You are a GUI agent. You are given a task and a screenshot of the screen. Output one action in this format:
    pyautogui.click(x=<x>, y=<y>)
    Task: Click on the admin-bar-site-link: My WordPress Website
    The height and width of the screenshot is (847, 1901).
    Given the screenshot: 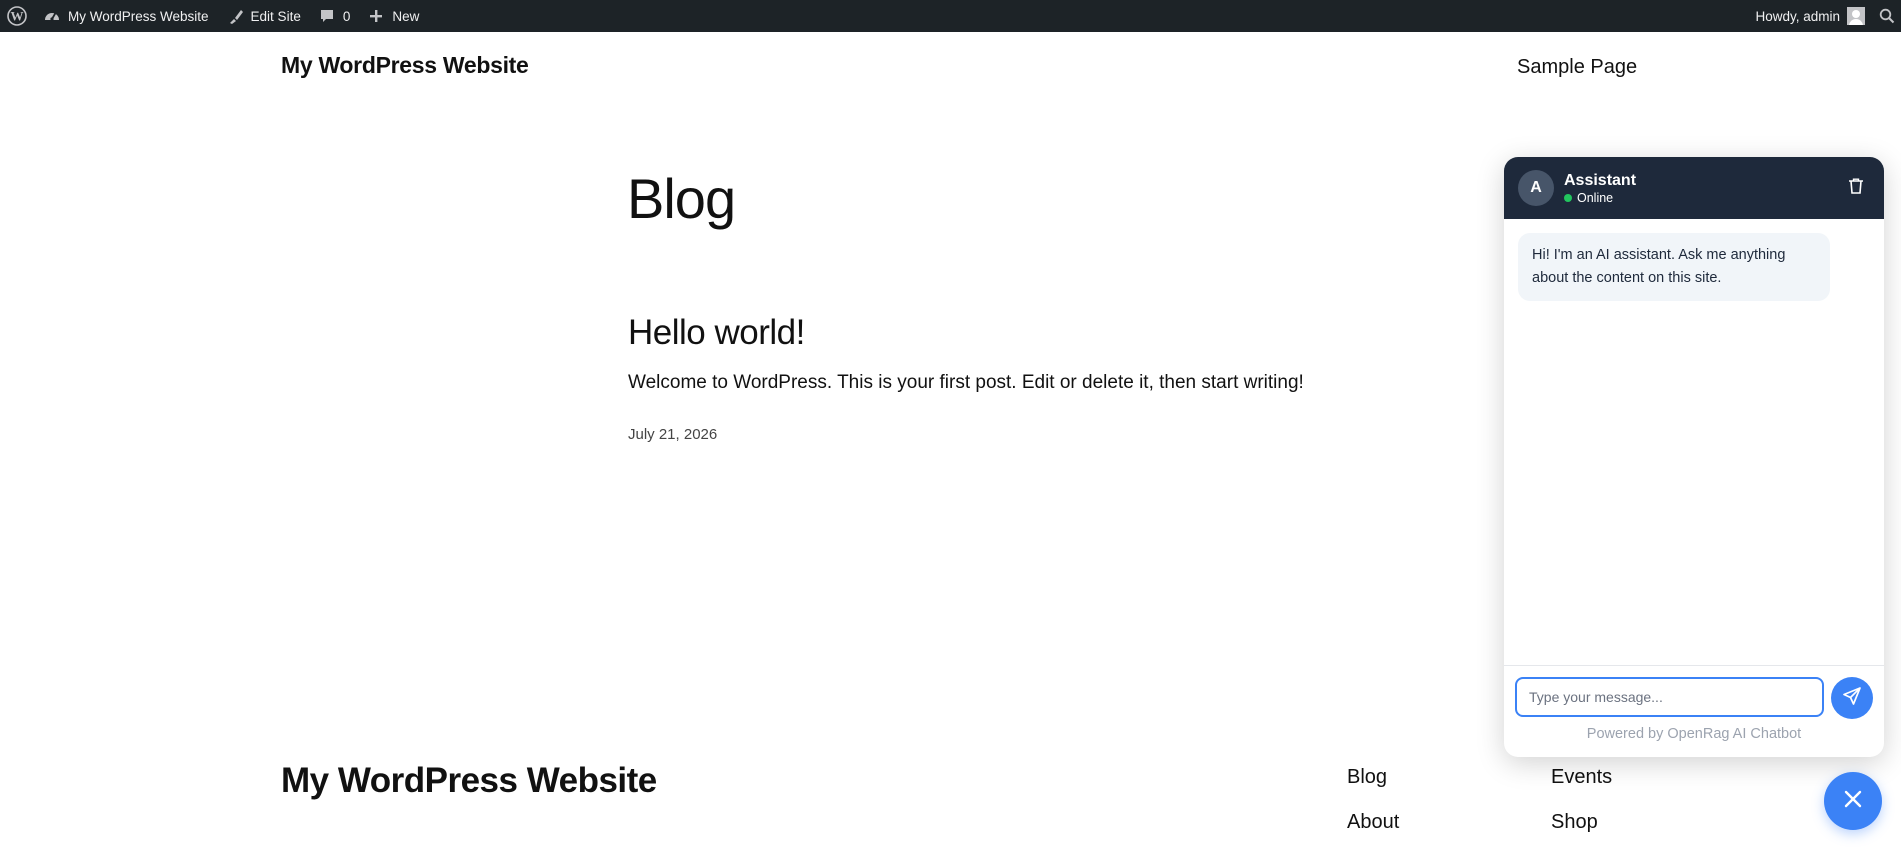 What is the action you would take?
    pyautogui.click(x=125, y=16)
    